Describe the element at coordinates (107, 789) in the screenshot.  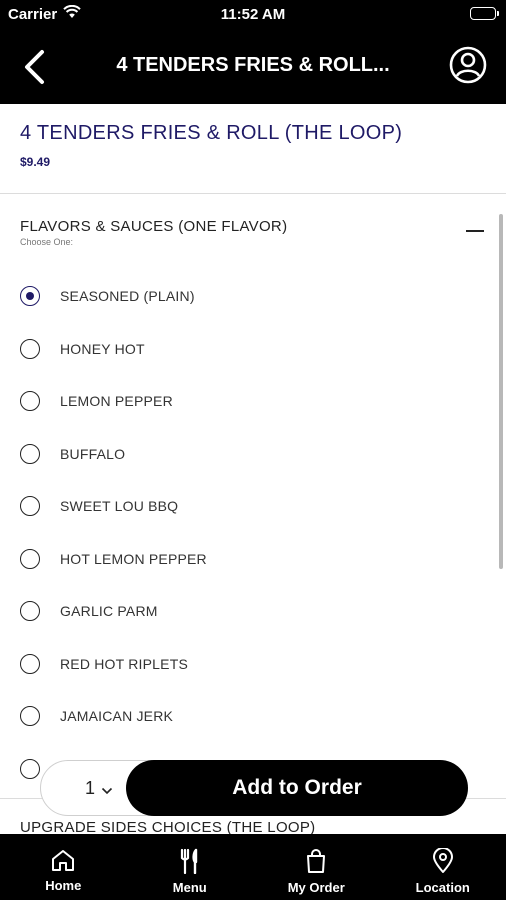
I see `chevron-down-icon` at that location.